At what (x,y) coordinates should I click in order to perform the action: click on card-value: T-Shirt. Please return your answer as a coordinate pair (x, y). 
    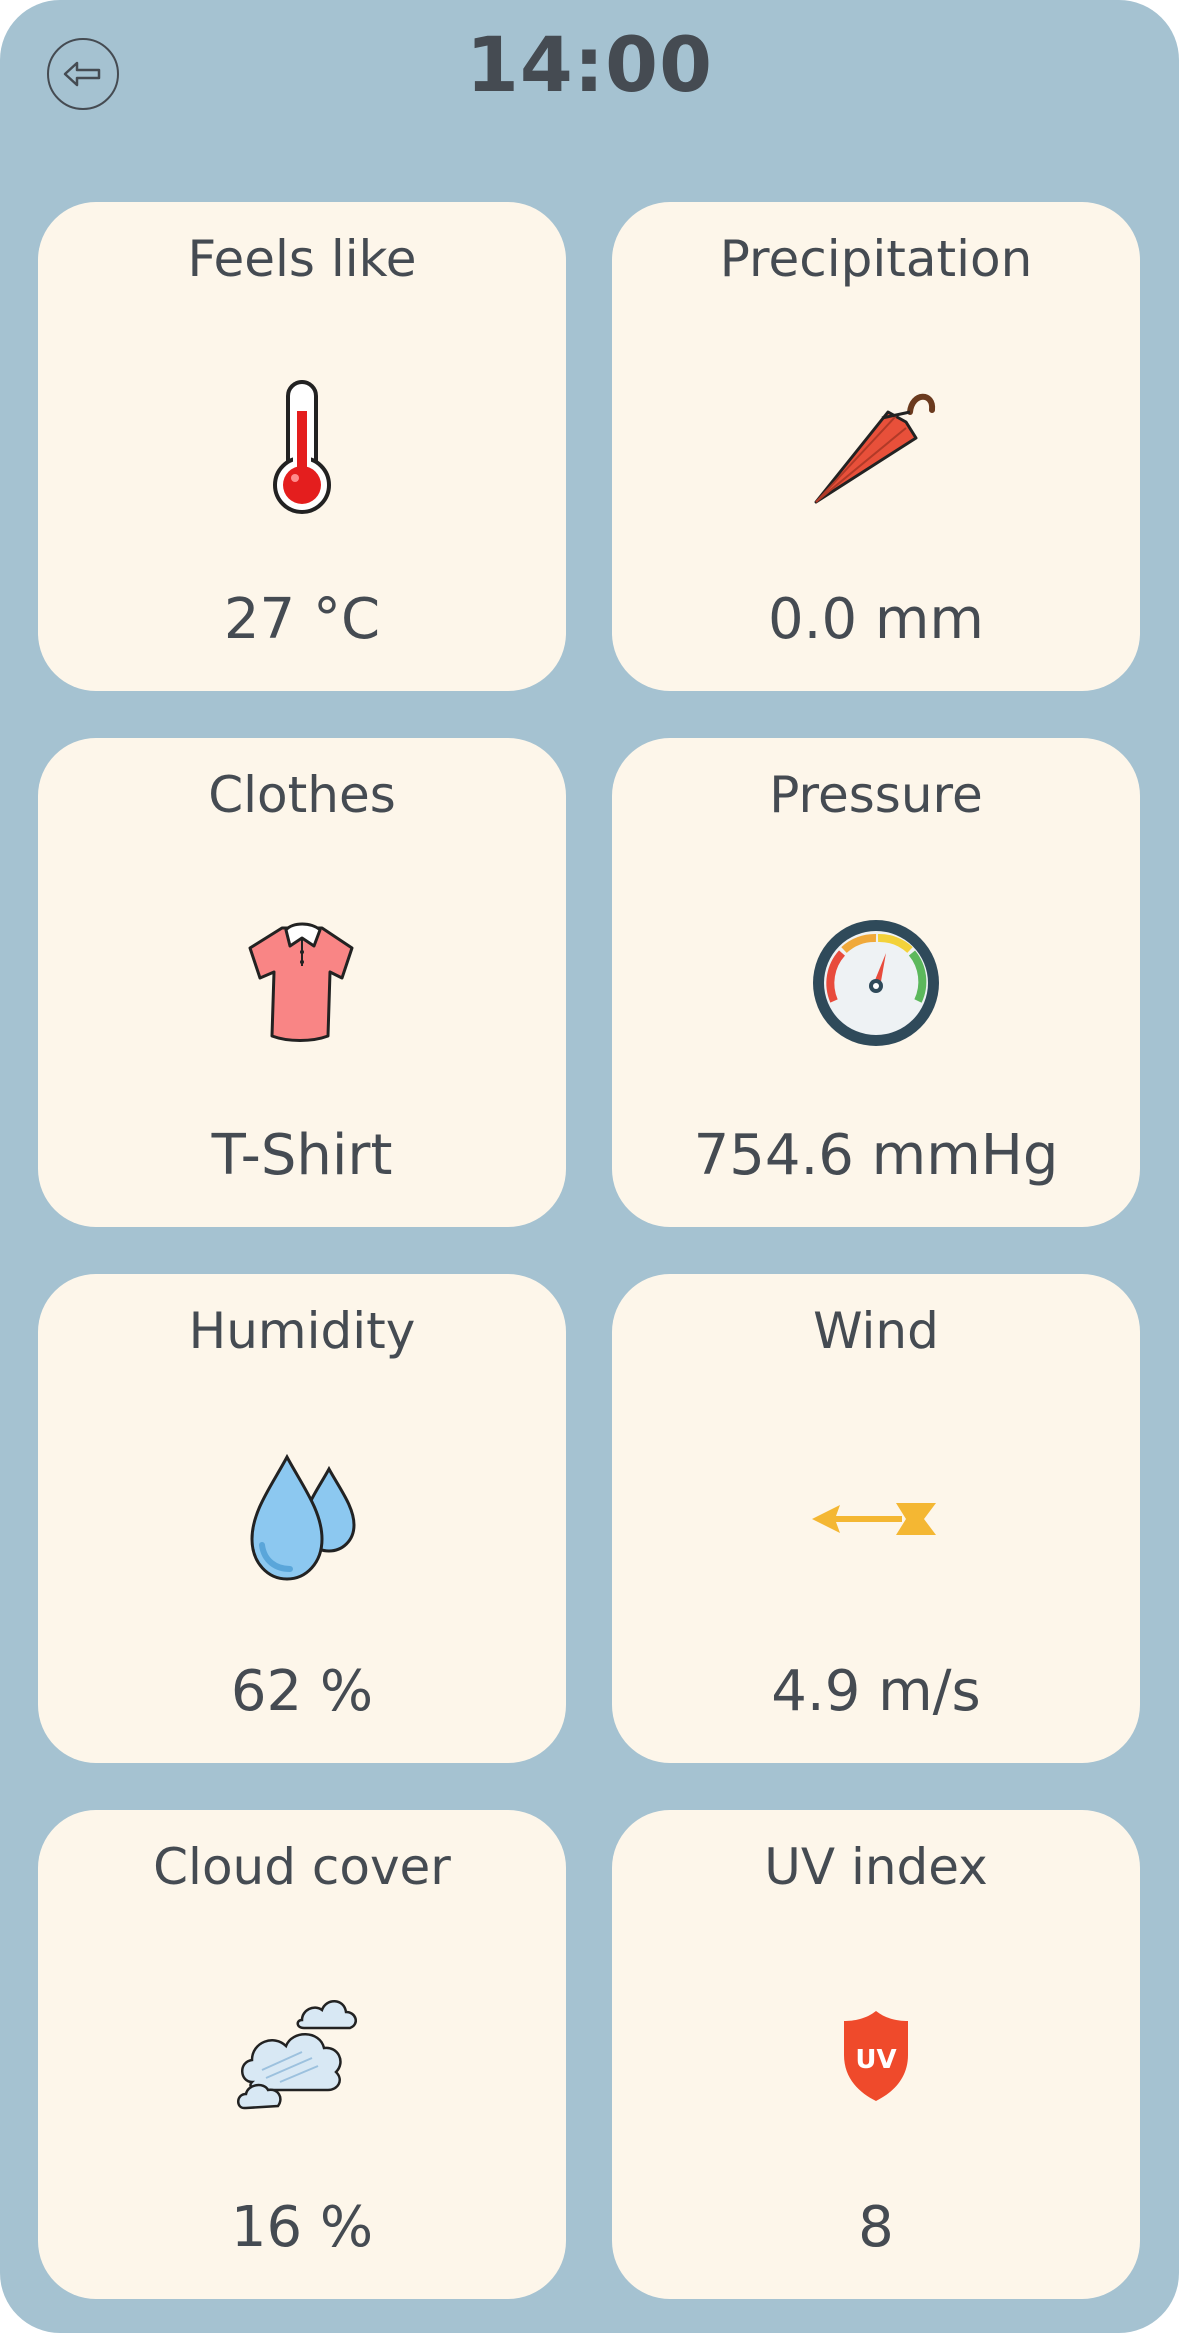
    Looking at the image, I should click on (302, 1155).